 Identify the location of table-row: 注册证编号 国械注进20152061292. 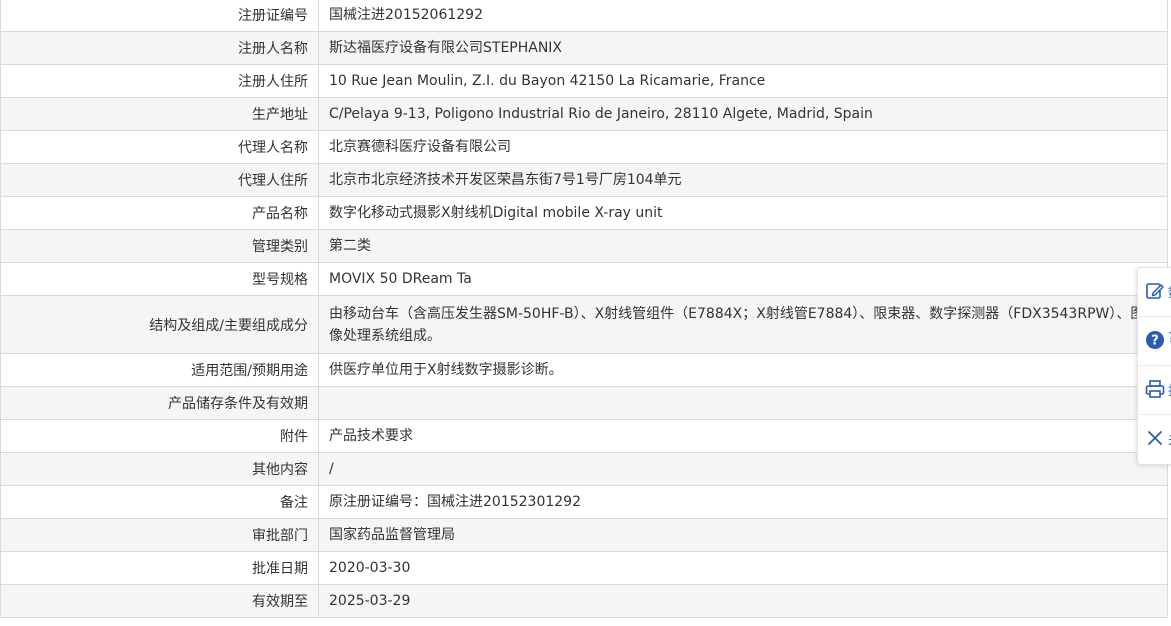
(584, 16).